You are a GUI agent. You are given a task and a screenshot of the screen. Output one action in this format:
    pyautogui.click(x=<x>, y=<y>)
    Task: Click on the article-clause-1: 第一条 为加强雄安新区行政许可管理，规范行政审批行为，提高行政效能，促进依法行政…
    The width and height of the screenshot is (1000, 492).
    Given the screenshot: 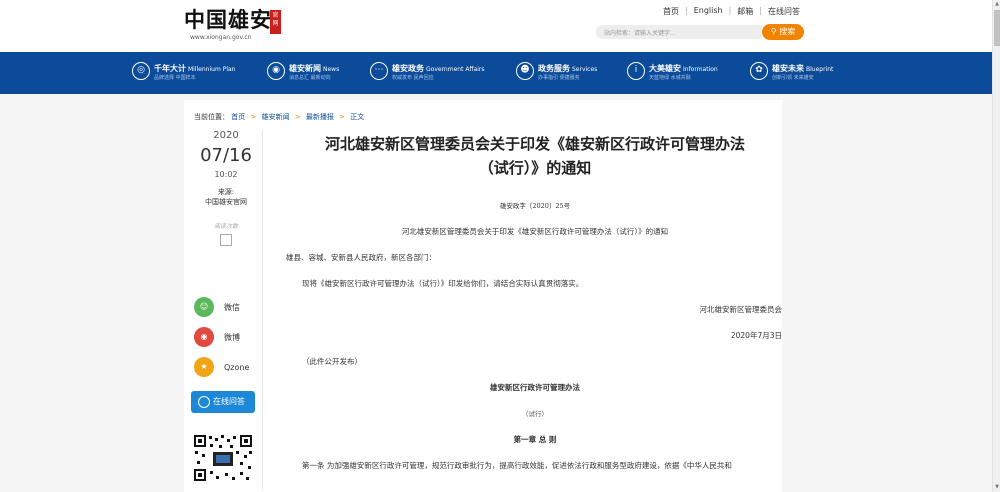 What is the action you would take?
    pyautogui.click(x=517, y=465)
    